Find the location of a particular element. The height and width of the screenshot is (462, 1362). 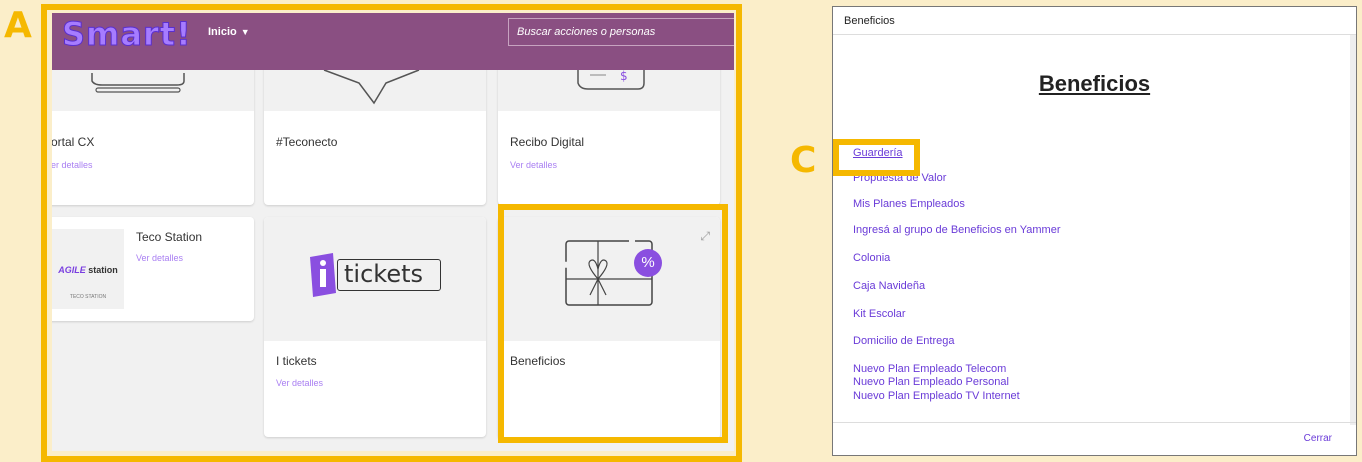

link-plan-telecom: Nuevo Plan Empleado Telecom is located at coordinates (929, 369).